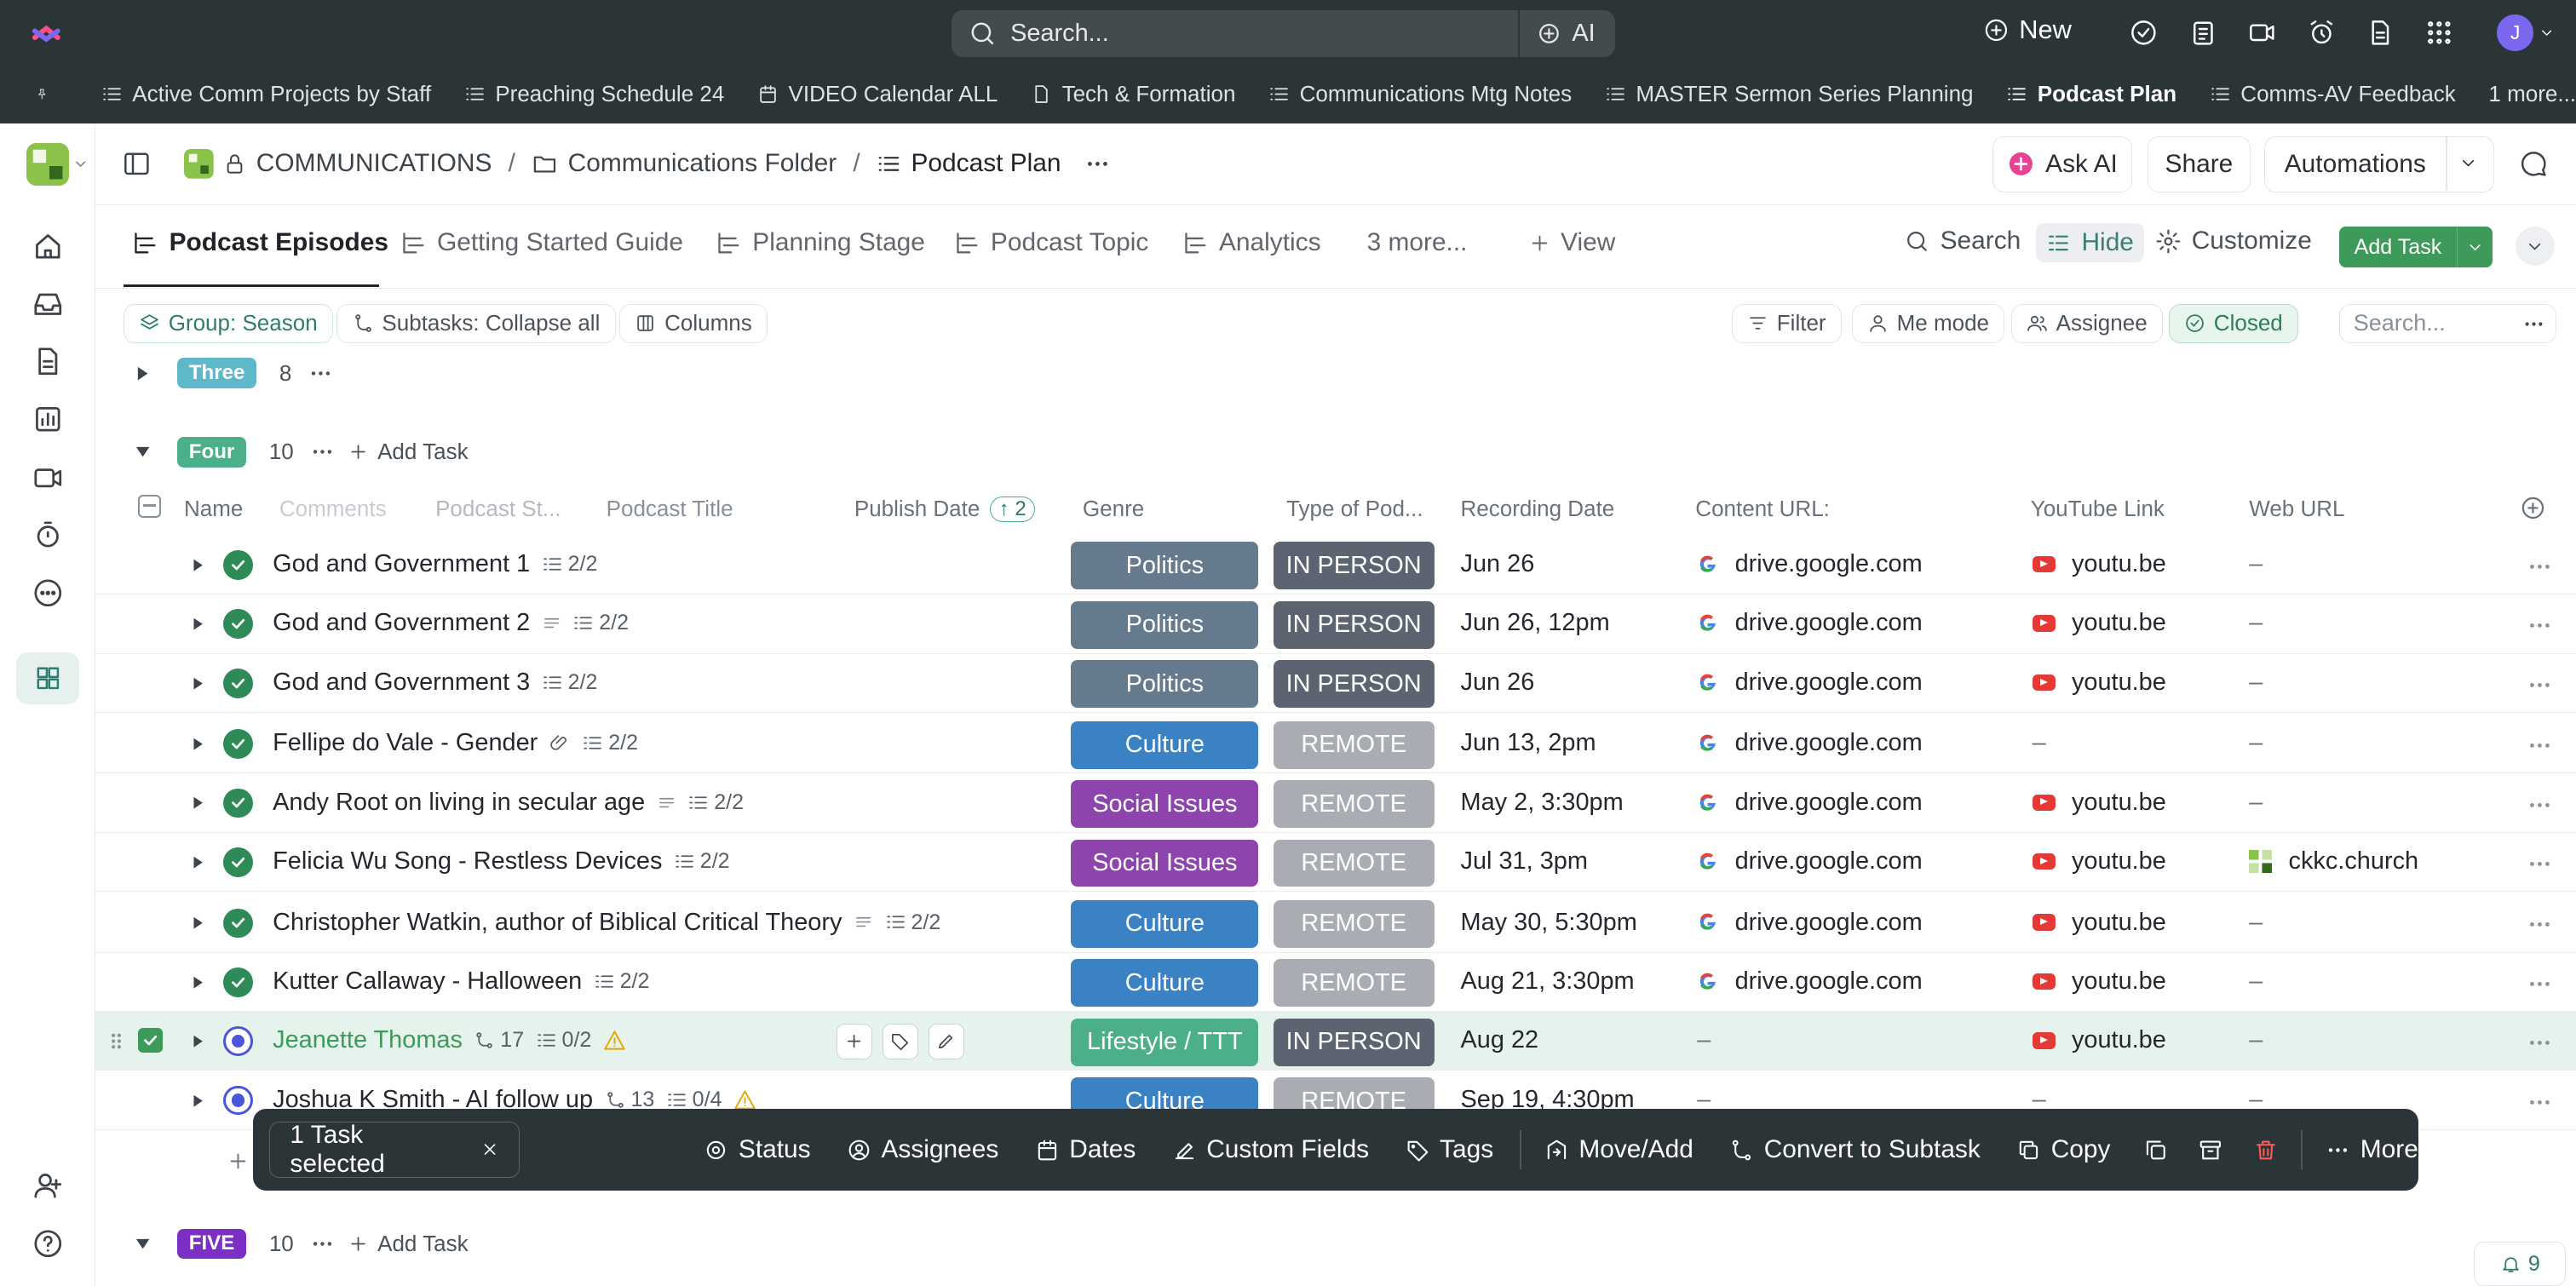 This screenshot has width=2576, height=1286. What do you see at coordinates (2234, 241) in the screenshot?
I see `customize-button: Customize` at bounding box center [2234, 241].